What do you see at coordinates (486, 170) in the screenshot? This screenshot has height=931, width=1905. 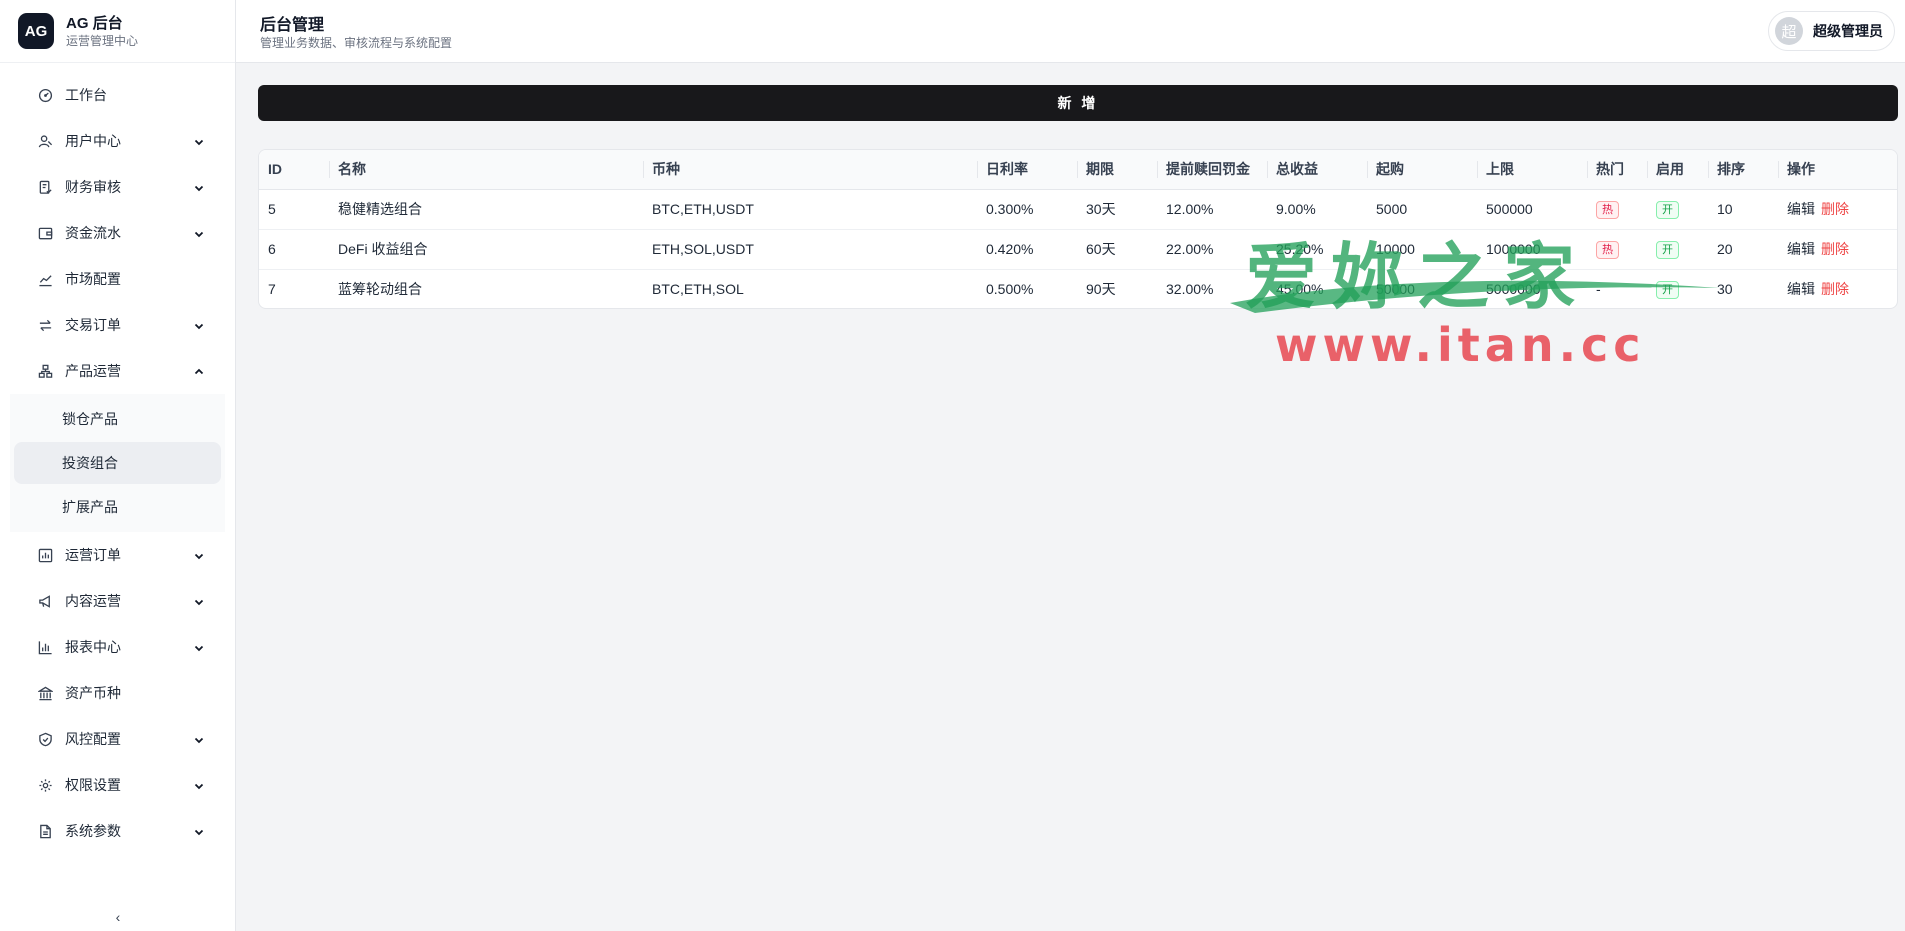 I see `column-header: 名称` at bounding box center [486, 170].